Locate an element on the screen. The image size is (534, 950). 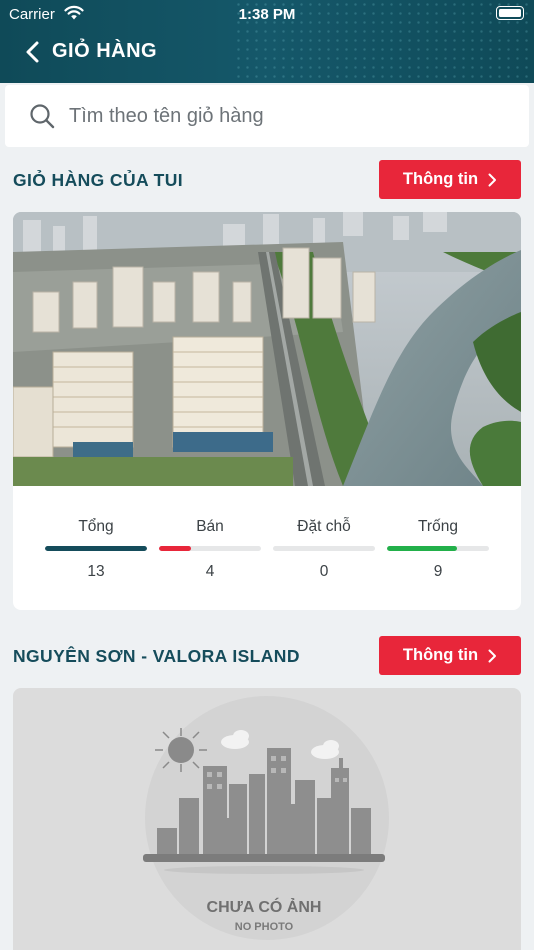
page-title: GIỎ HÀNG is located at coordinates (105, 51).